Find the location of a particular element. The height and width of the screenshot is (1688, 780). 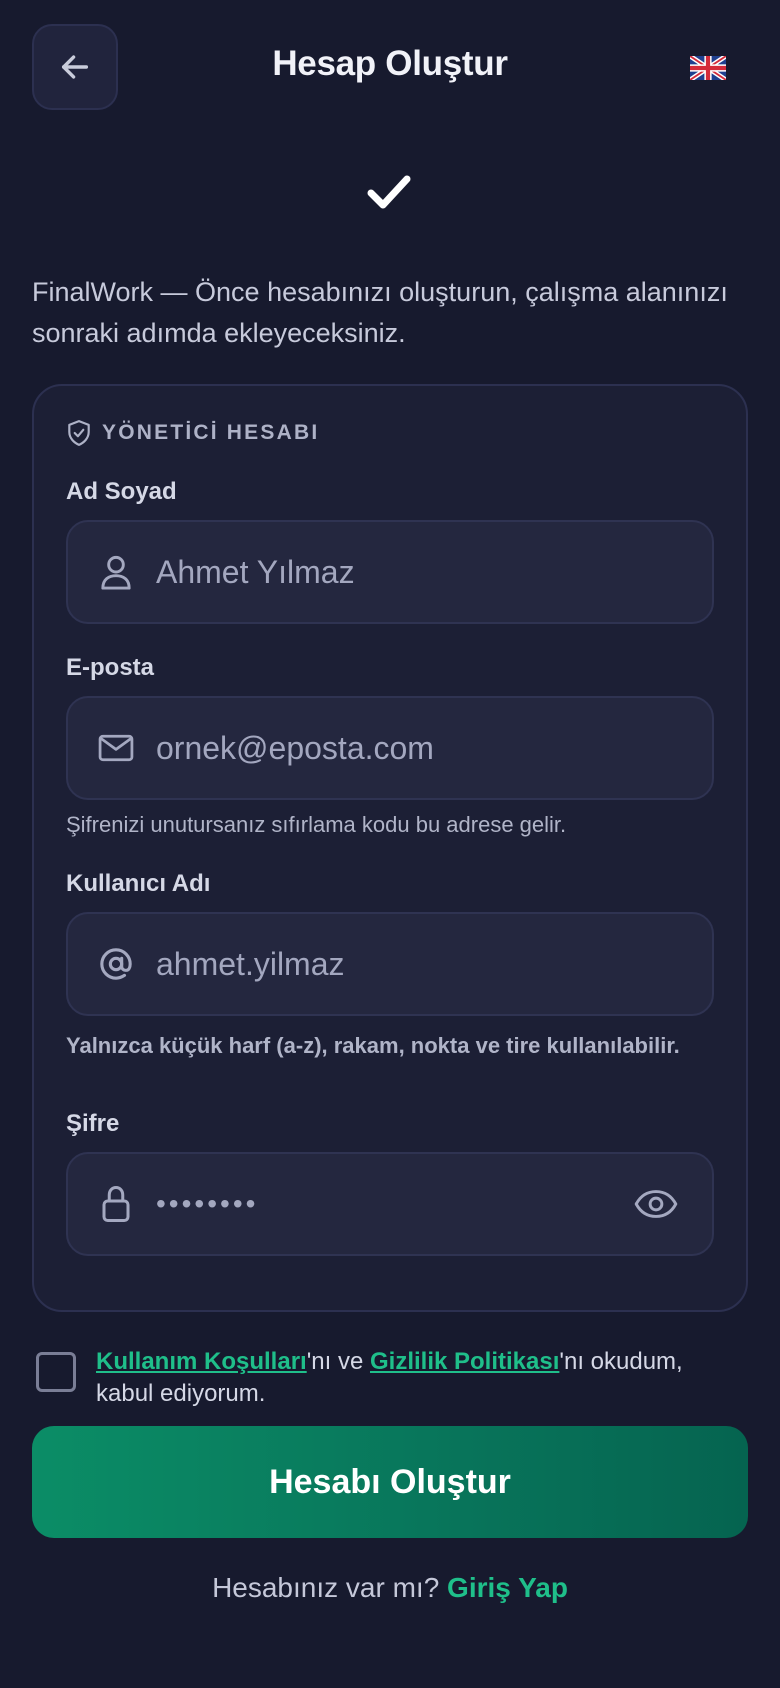

privacy-policy-link: Gizlilik Politikası is located at coordinates (464, 1361).